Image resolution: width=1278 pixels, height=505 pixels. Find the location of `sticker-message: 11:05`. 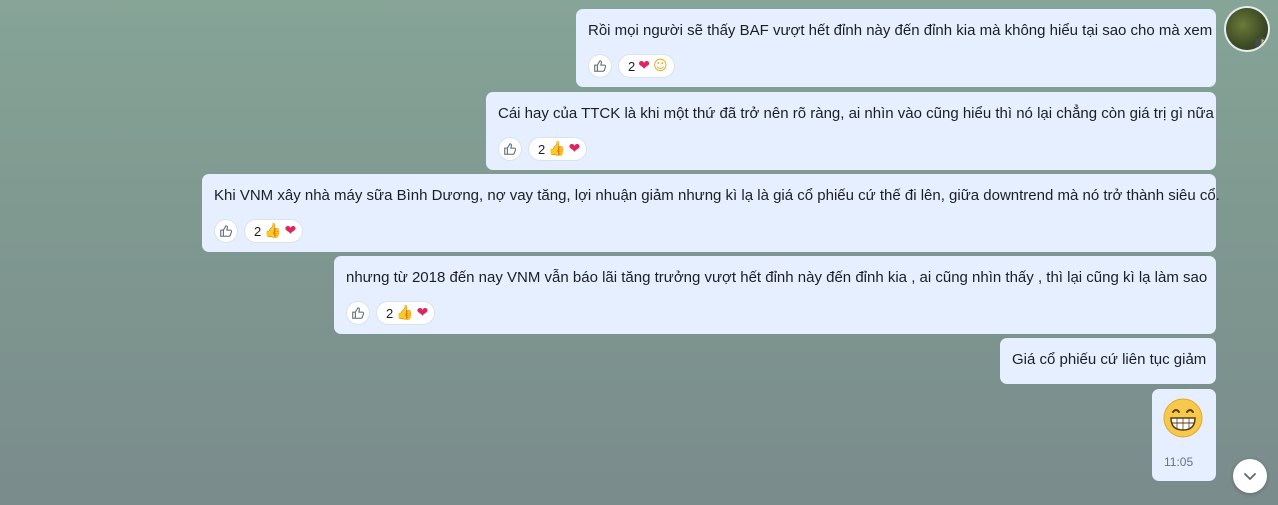

sticker-message: 11:05 is located at coordinates (1184, 435).